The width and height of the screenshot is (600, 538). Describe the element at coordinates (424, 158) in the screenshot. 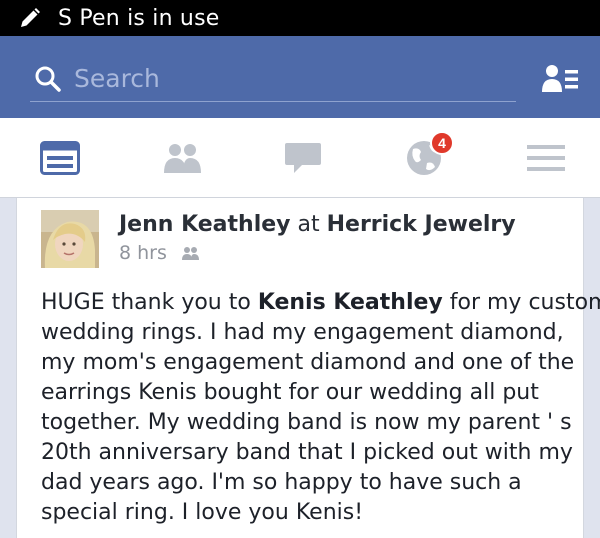

I see `tab-notifications: 4` at that location.